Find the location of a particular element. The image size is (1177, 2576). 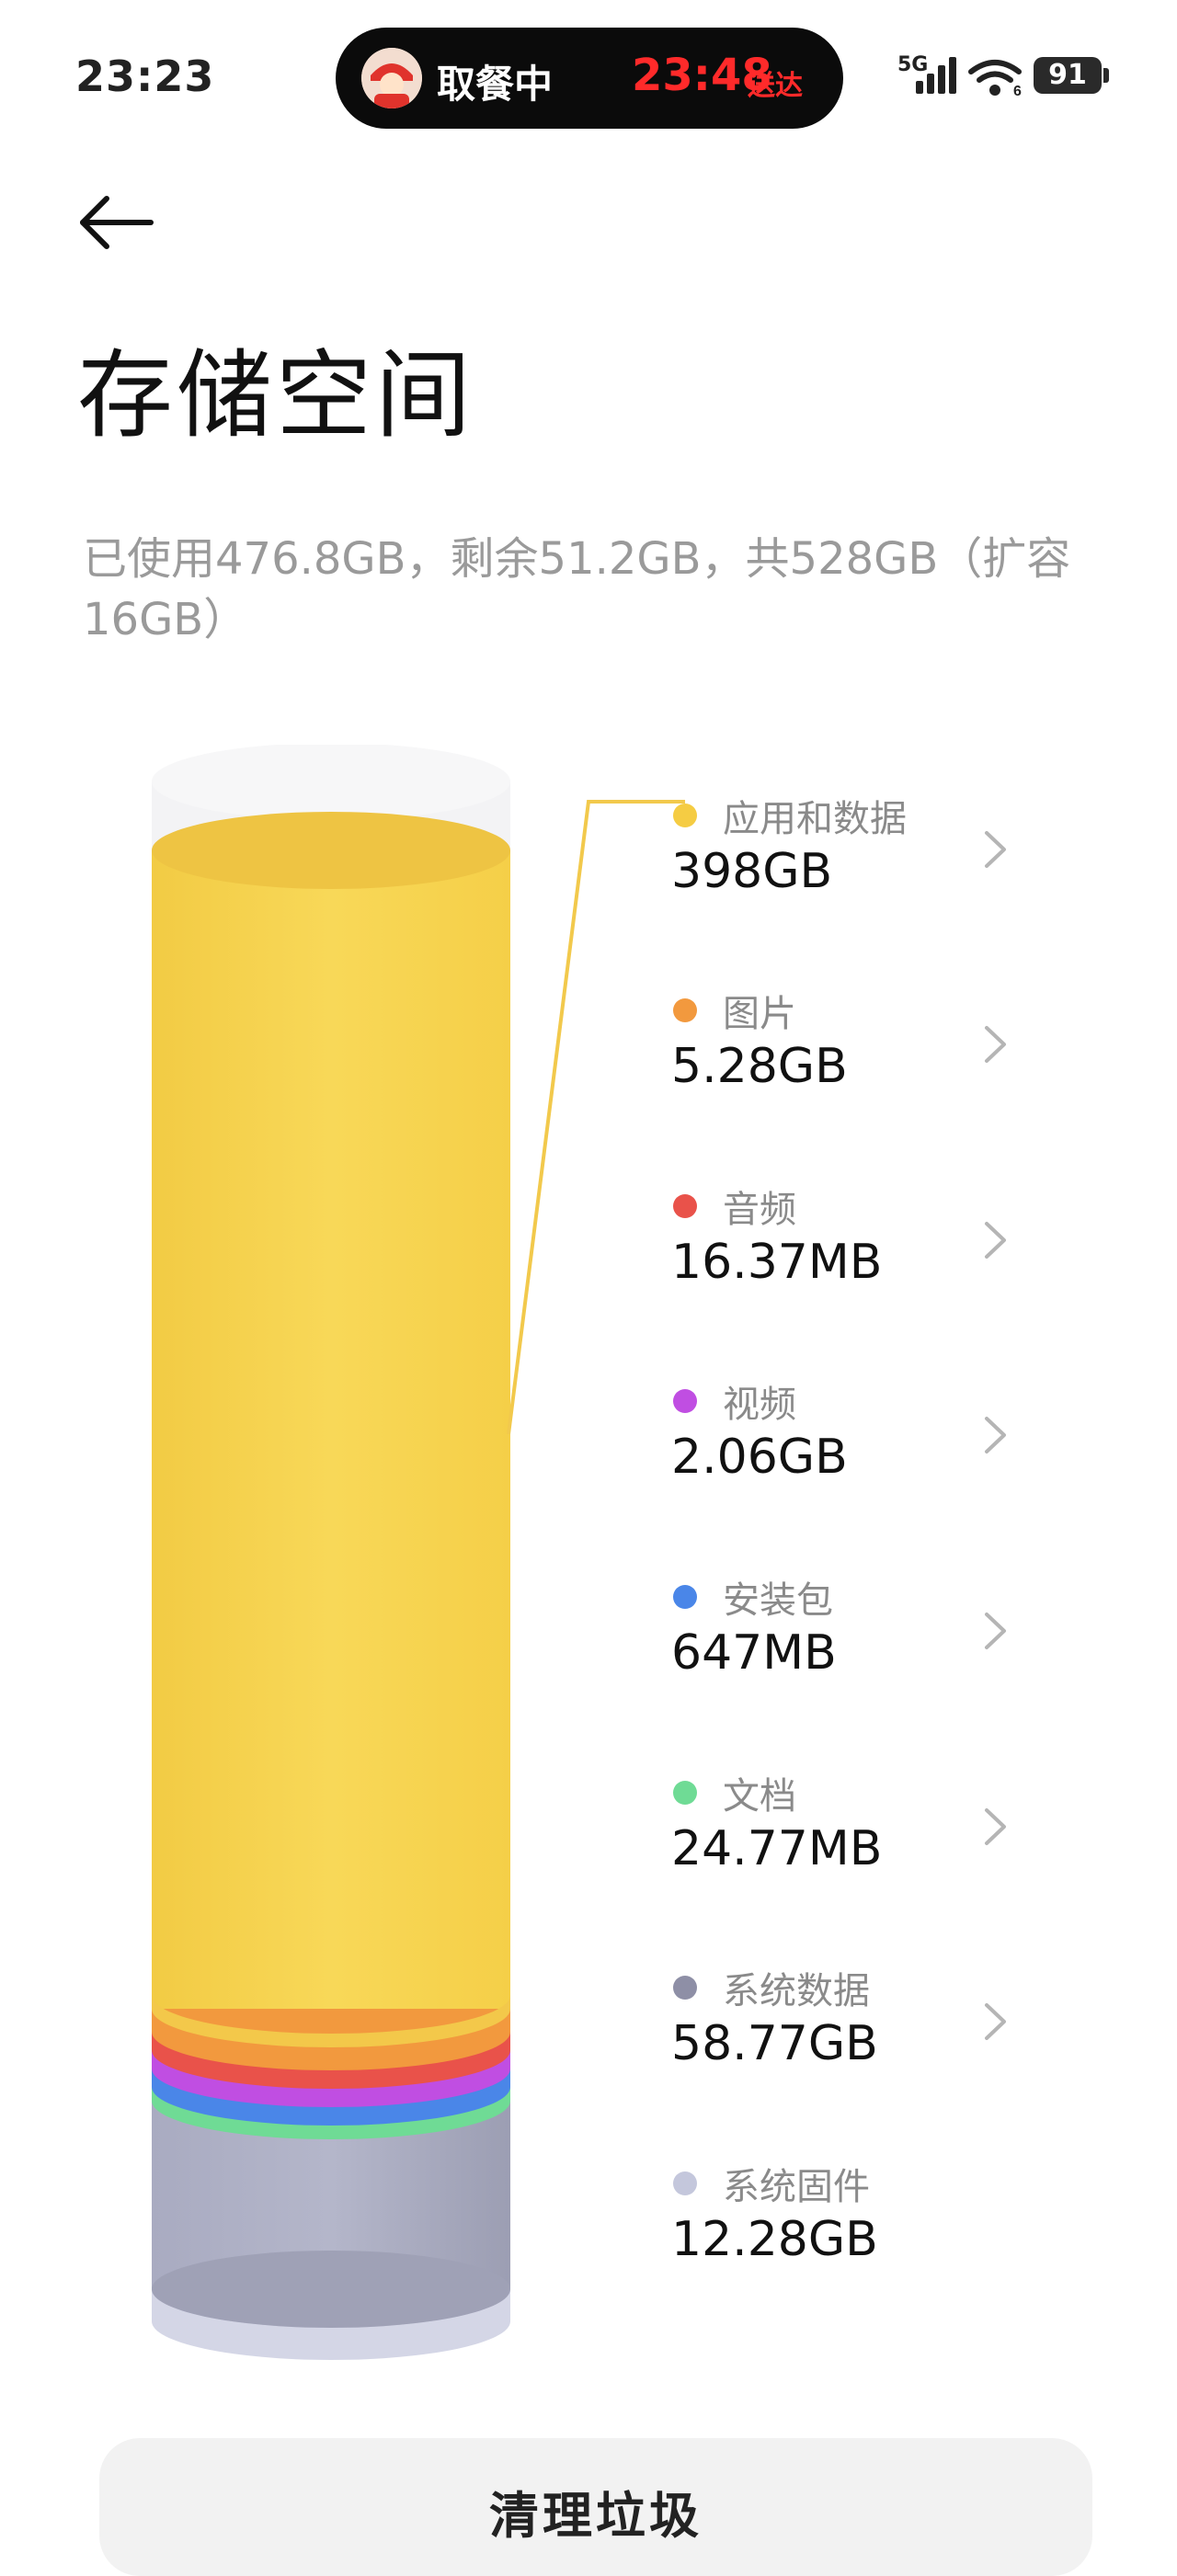

storage-item-system-data: 系统数据 58.77GB is located at coordinates (855, 2019).